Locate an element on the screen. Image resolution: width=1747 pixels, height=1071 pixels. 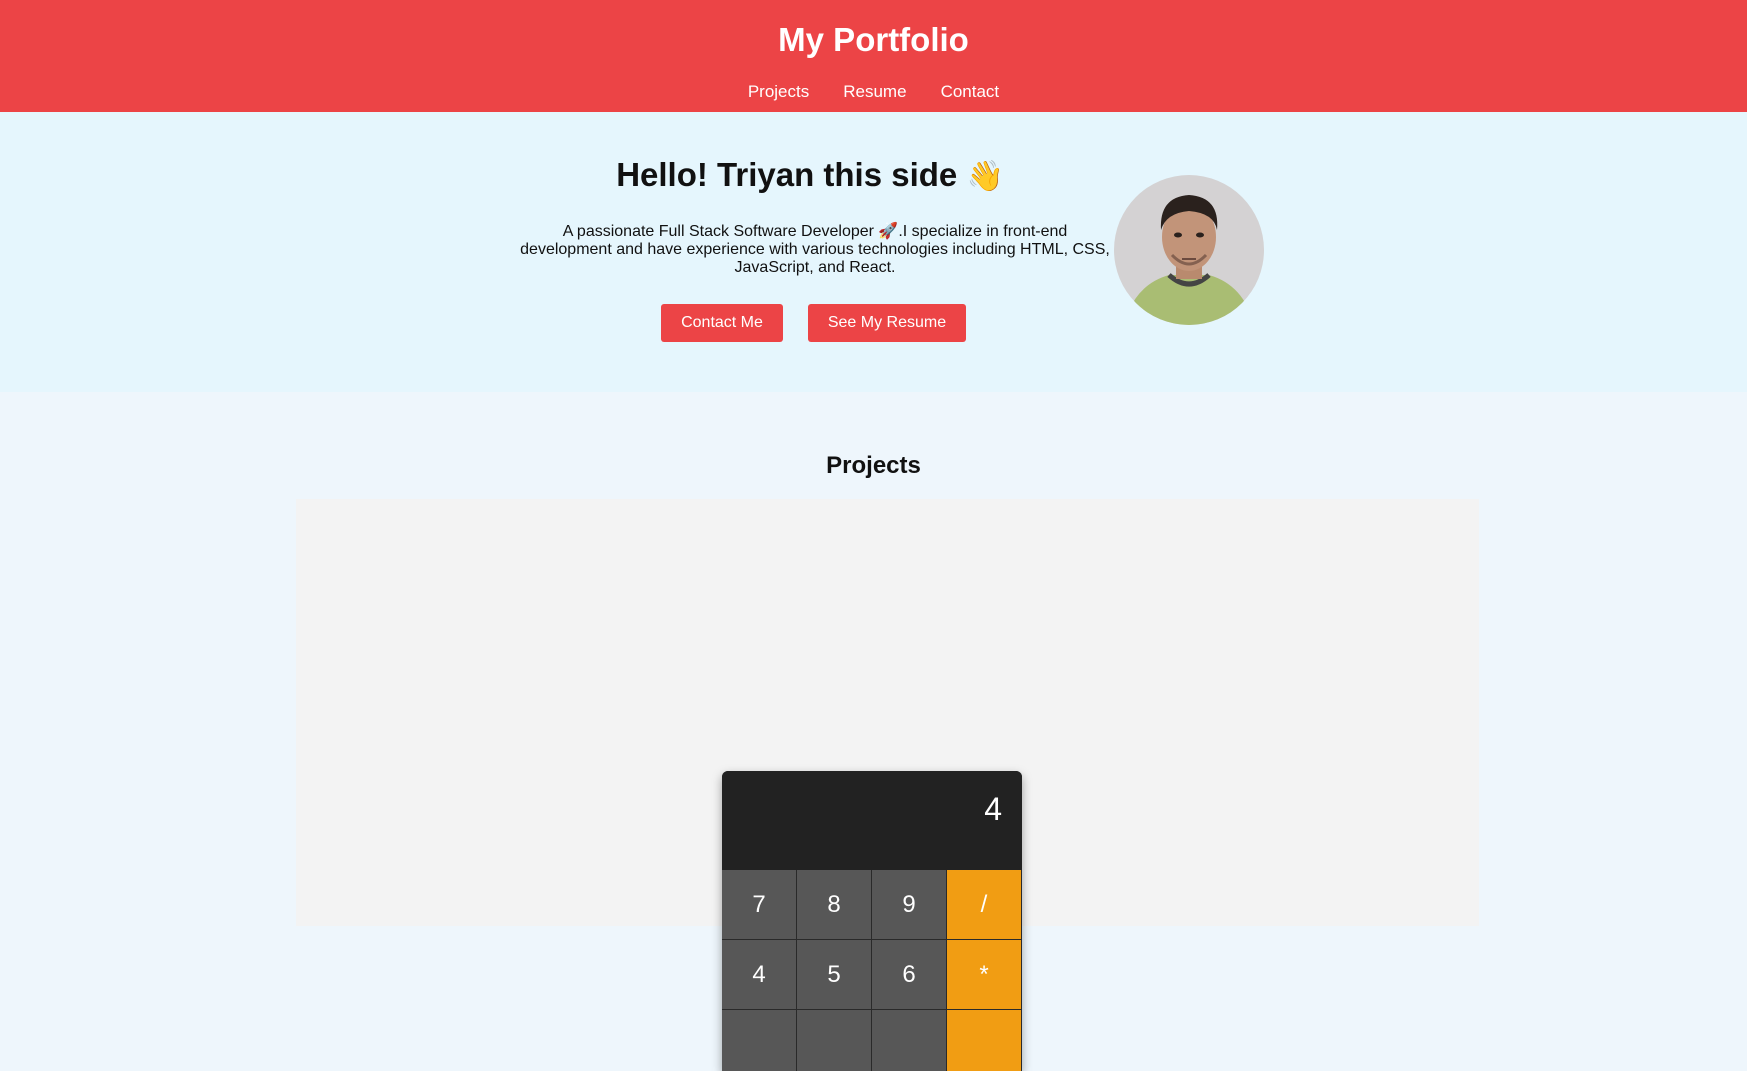
key-6: 6 is located at coordinates (909, 974).